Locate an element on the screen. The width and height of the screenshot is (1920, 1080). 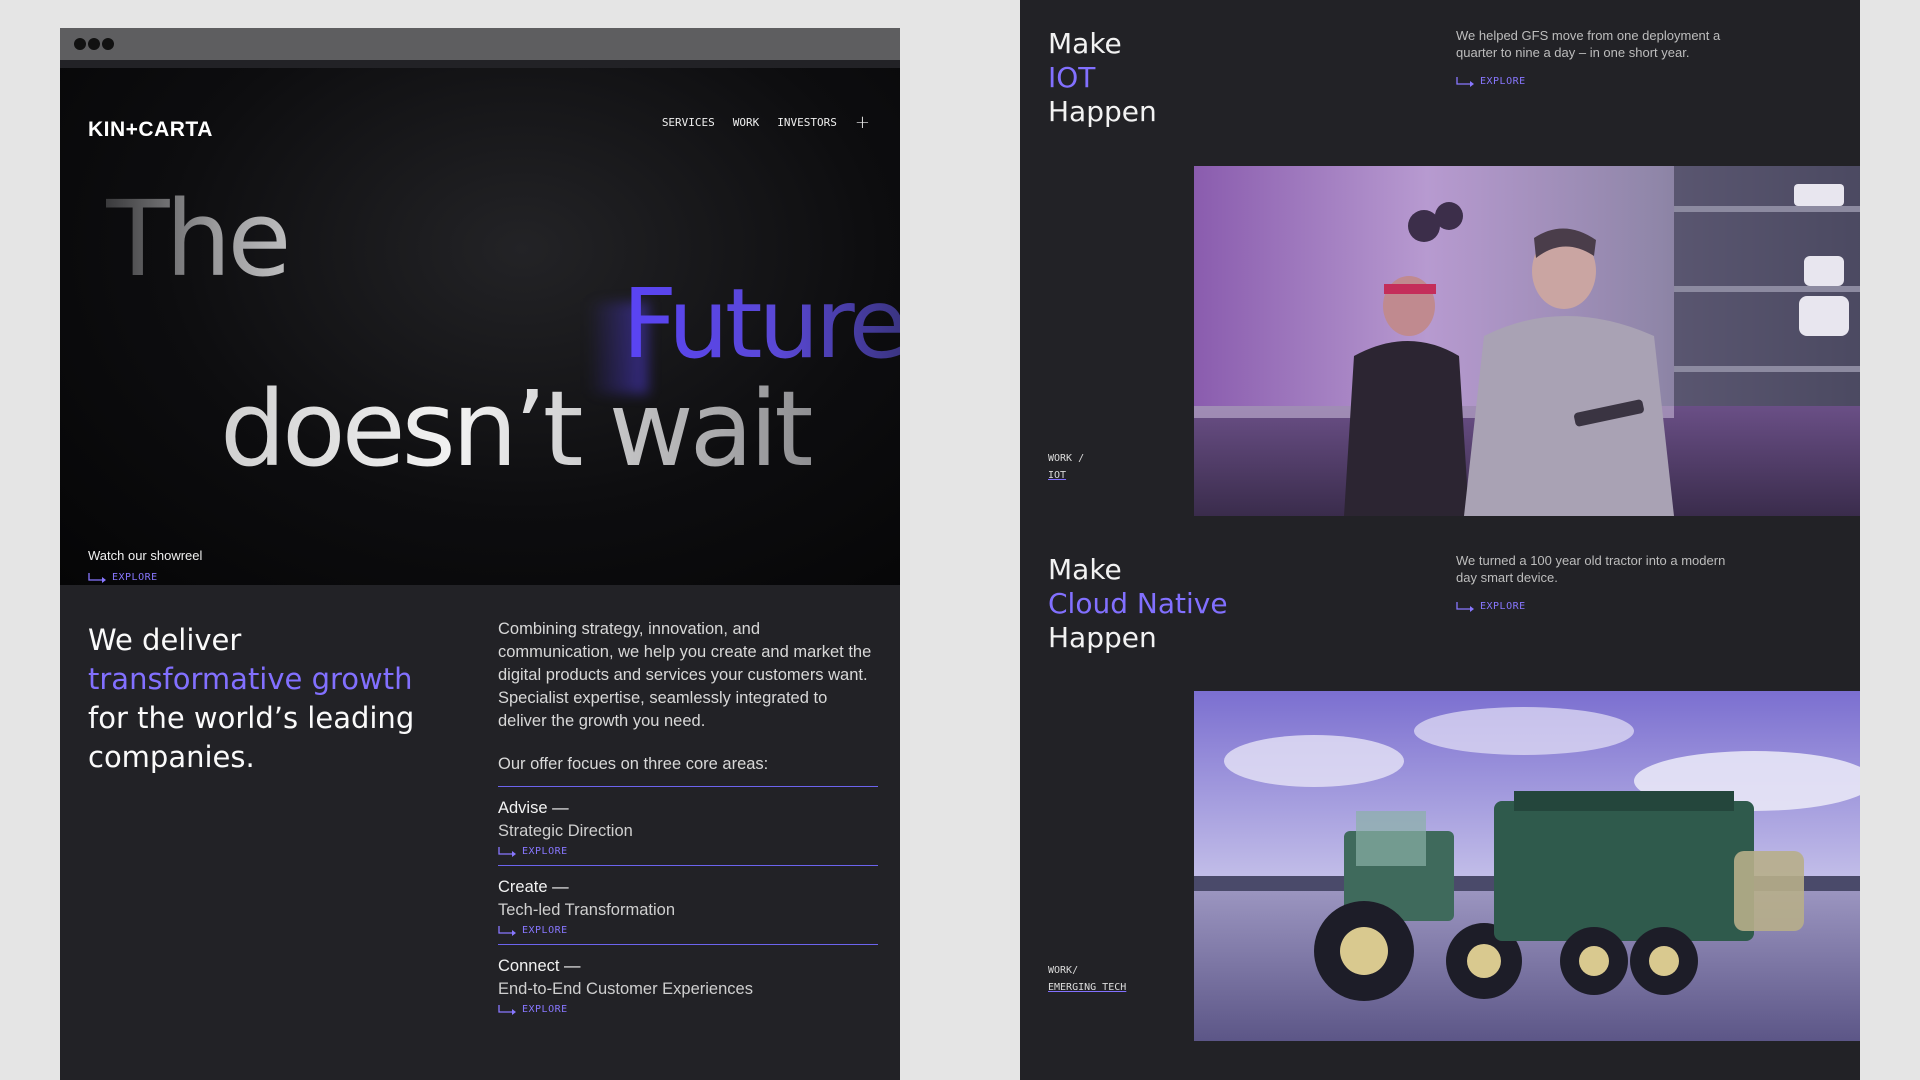
tractor-photo is located at coordinates (1527, 866).